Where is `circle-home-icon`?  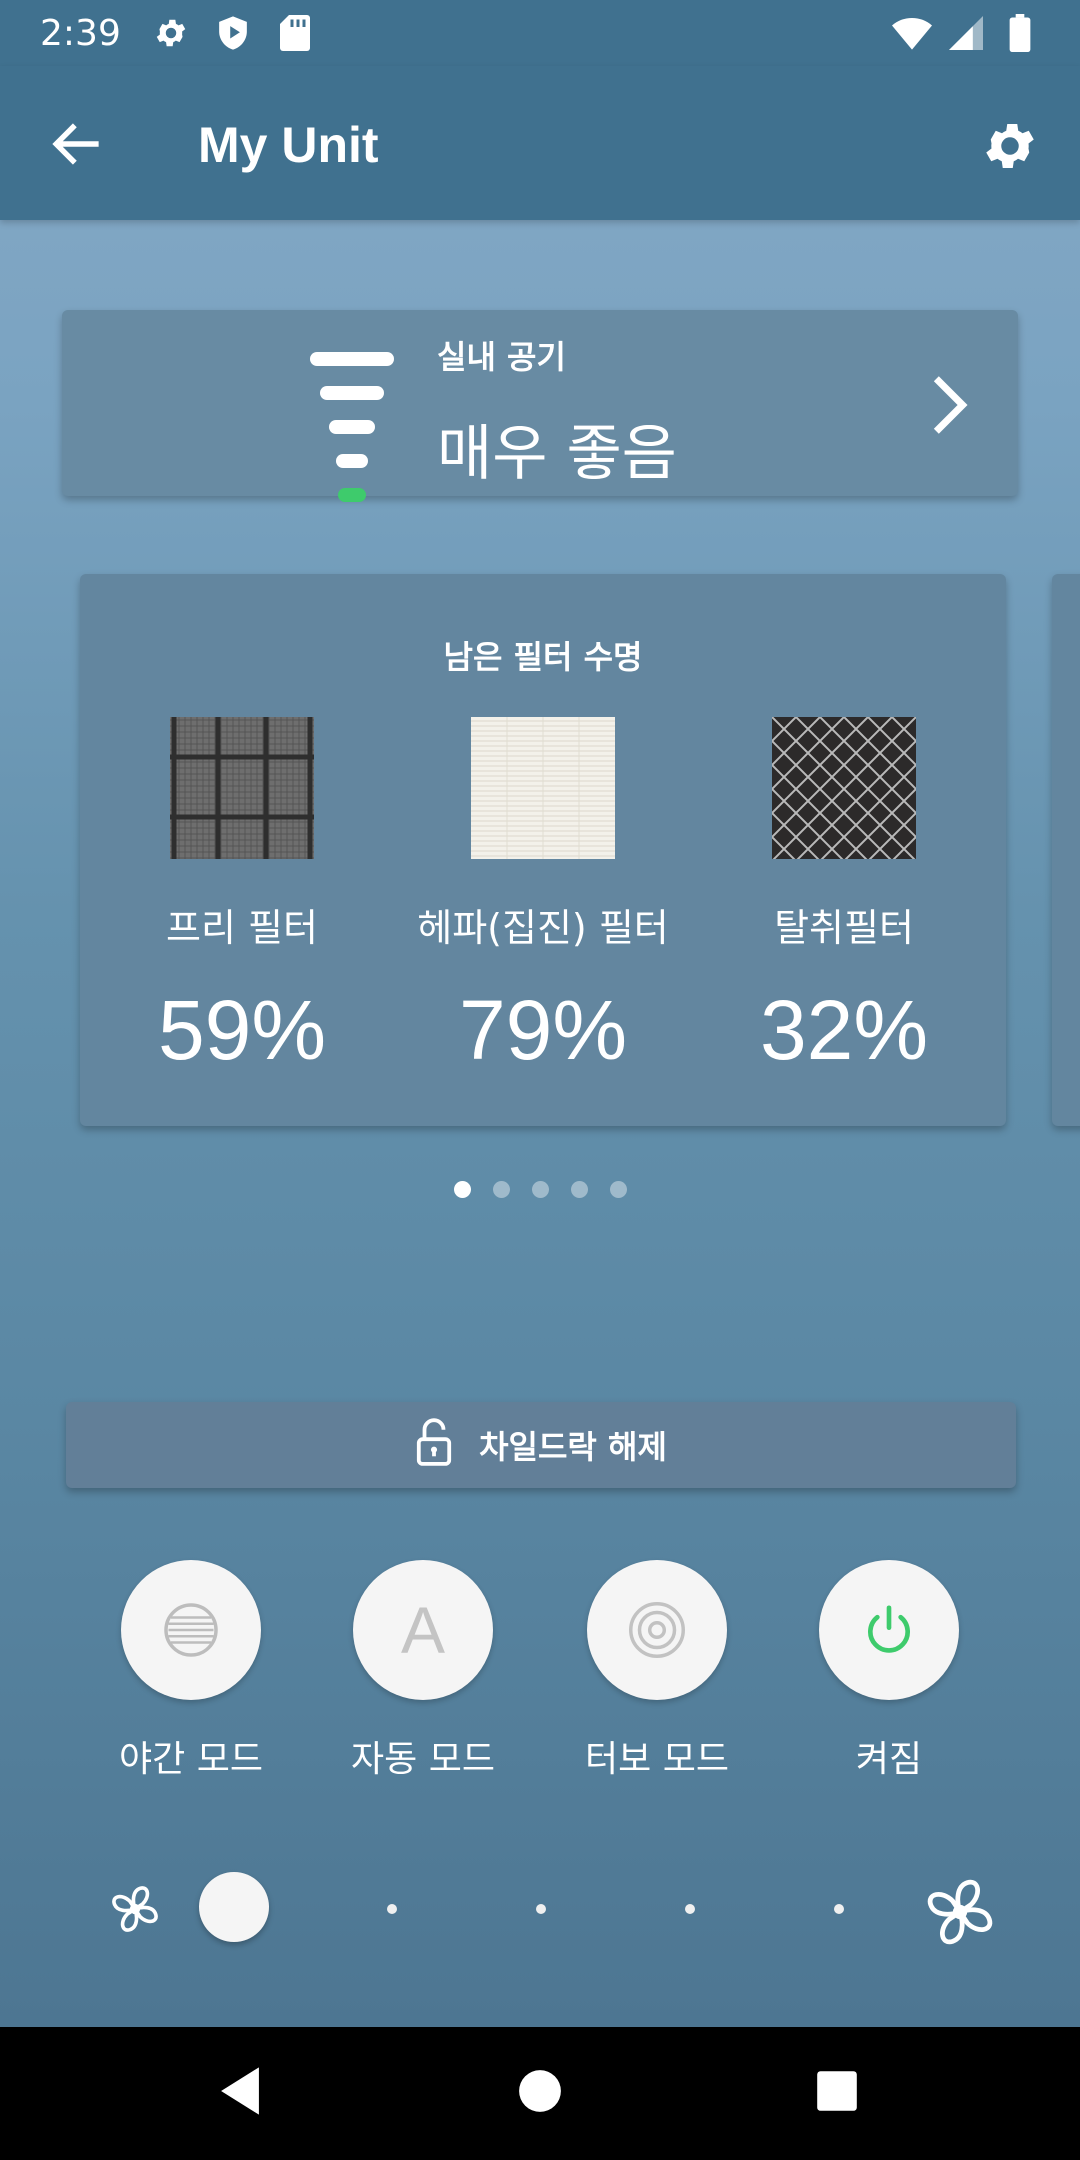 circle-home-icon is located at coordinates (540, 2093).